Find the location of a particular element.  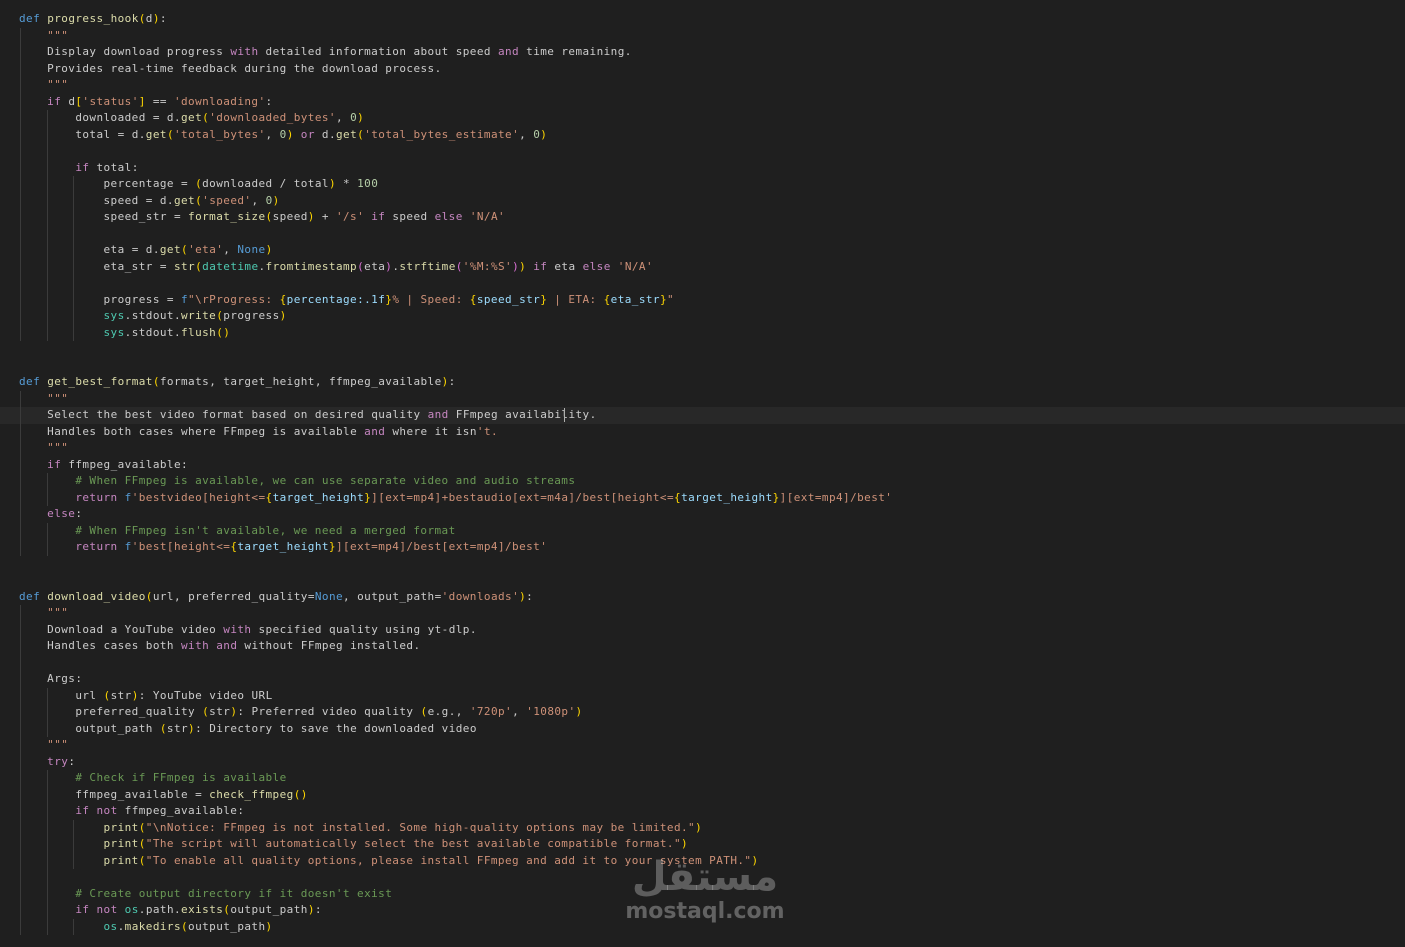

code-line-text: try: is located at coordinates (61, 761).